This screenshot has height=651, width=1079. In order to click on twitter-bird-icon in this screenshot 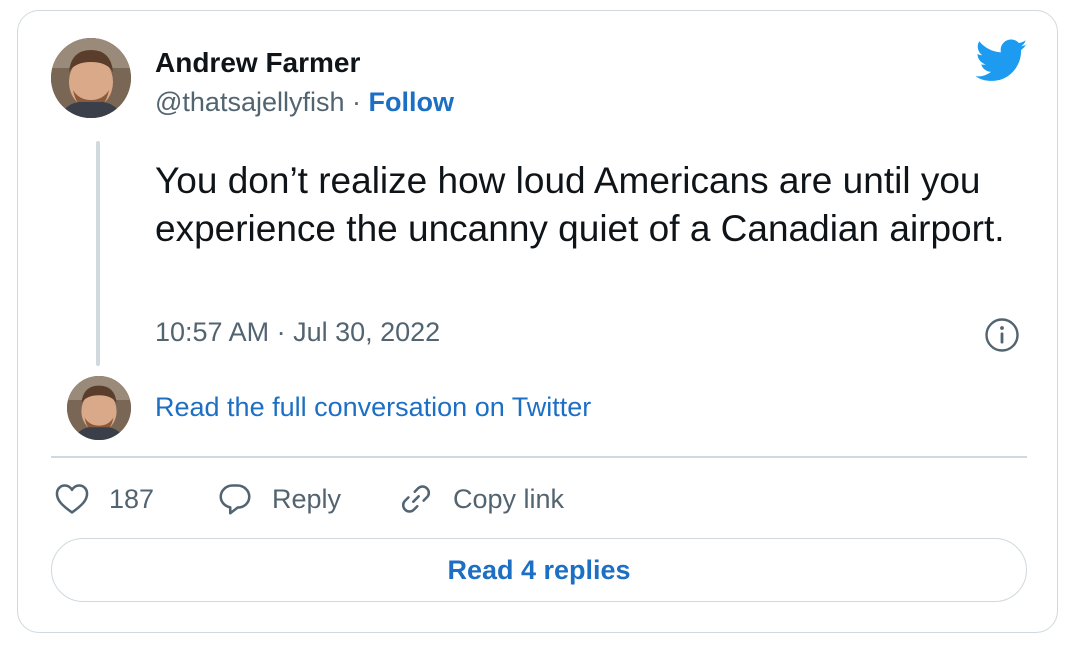, I will do `click(1002, 61)`.